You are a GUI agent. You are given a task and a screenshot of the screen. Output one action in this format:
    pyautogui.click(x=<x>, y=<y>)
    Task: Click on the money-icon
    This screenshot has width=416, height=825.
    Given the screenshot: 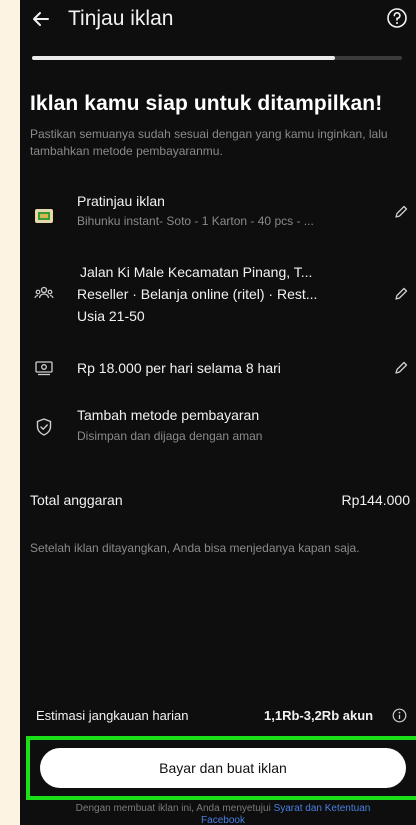 What is the action you would take?
    pyautogui.click(x=44, y=368)
    